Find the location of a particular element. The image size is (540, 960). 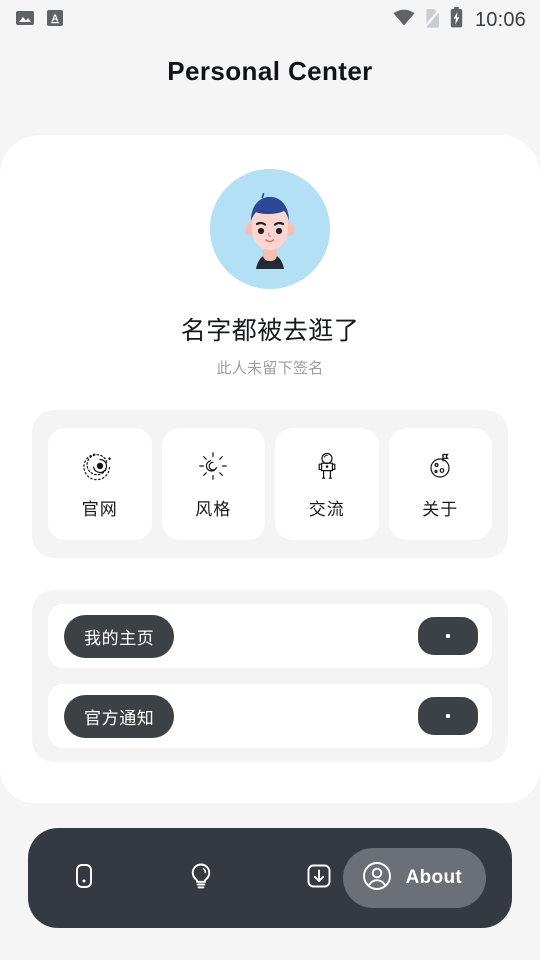

user-avatar is located at coordinates (270, 229).